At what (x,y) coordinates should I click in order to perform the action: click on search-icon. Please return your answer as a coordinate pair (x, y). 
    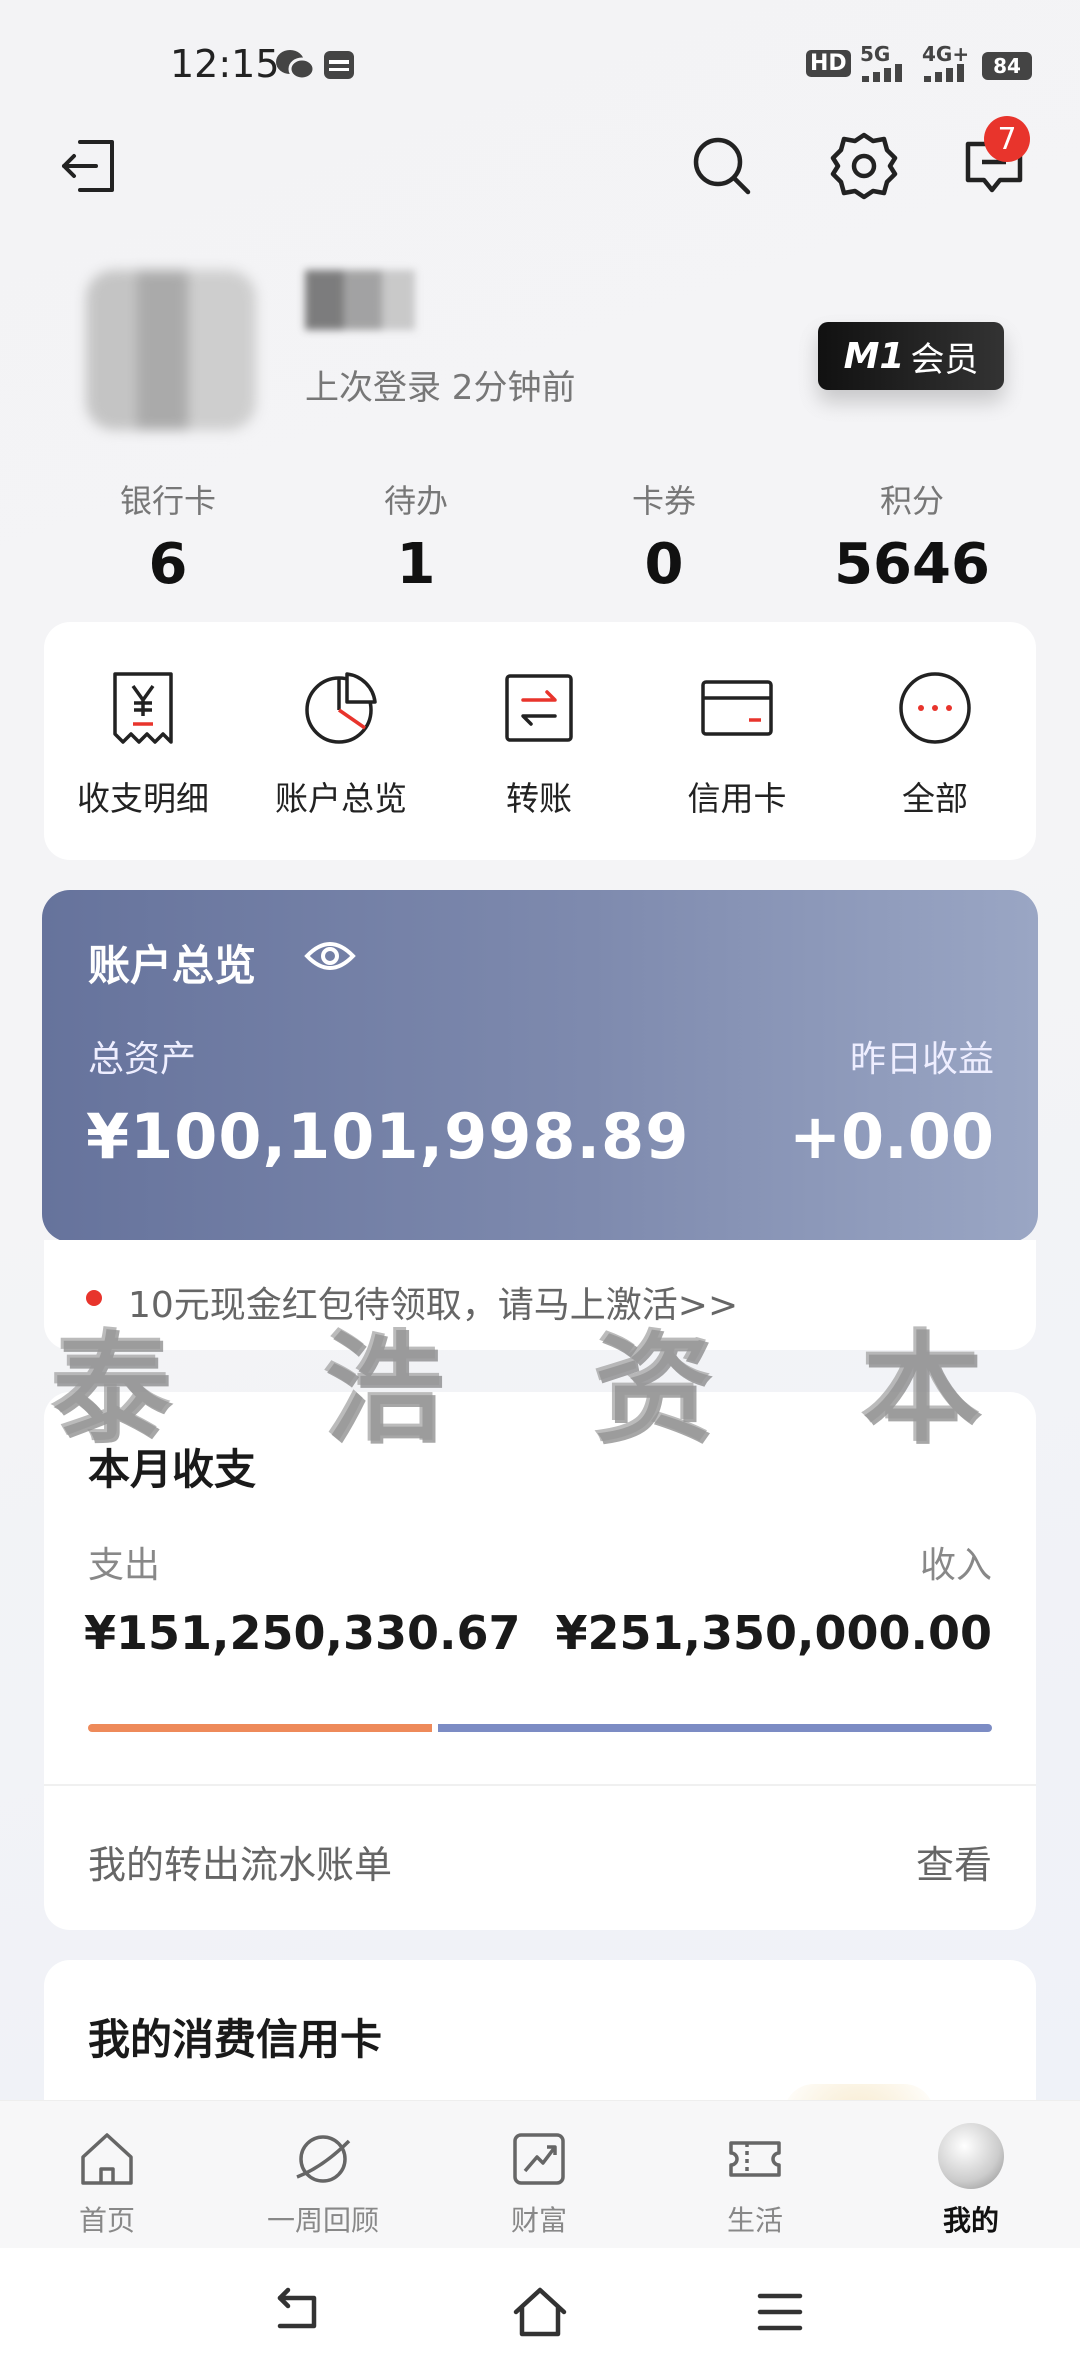
    Looking at the image, I should click on (722, 166).